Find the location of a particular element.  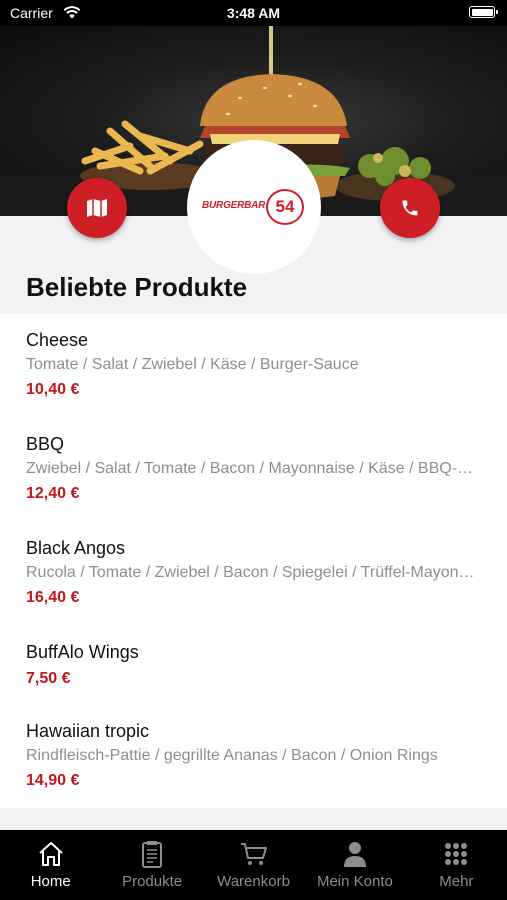

phone-icon is located at coordinates (410, 208).